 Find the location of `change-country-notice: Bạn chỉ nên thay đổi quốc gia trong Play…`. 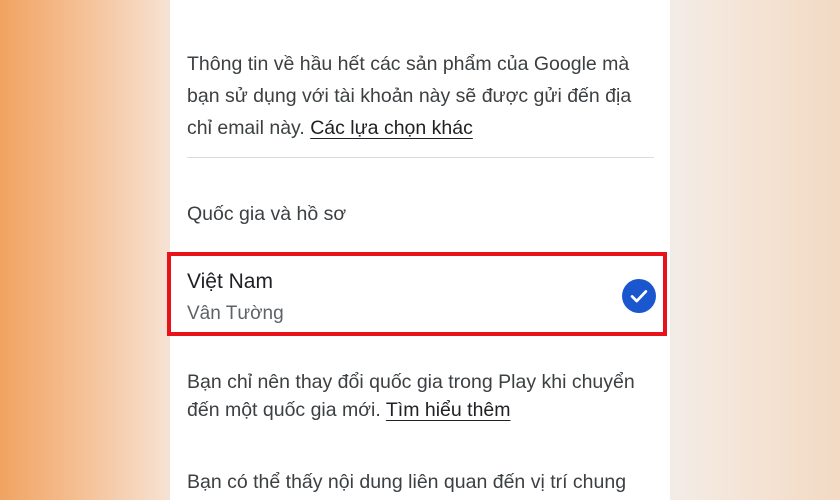

change-country-notice: Bạn chỉ nên thay đổi quốc gia trong Play… is located at coordinates (422, 396).